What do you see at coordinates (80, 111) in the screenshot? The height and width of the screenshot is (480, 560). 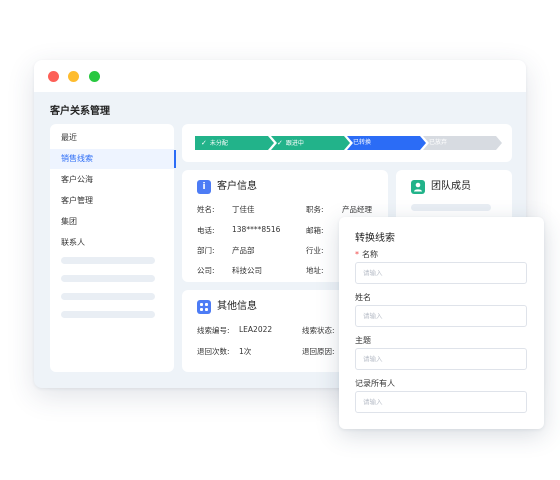 I see `app-title: 客户关系管理` at bounding box center [80, 111].